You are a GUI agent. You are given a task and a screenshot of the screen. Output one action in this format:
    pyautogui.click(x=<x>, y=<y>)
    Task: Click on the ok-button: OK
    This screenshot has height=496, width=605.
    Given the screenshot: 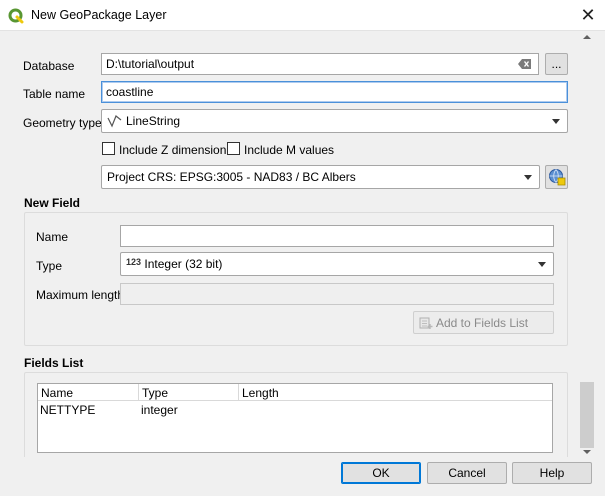 What is the action you would take?
    pyautogui.click(x=381, y=473)
    